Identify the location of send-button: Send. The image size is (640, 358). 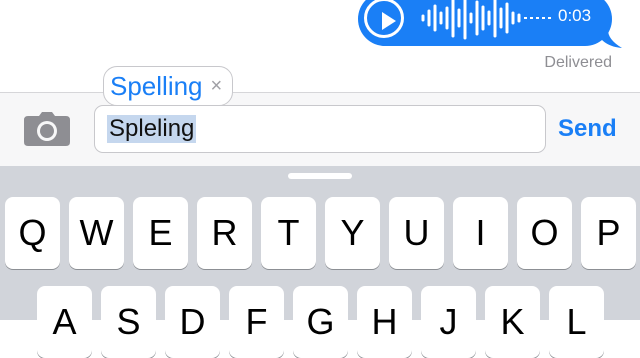
(587, 129).